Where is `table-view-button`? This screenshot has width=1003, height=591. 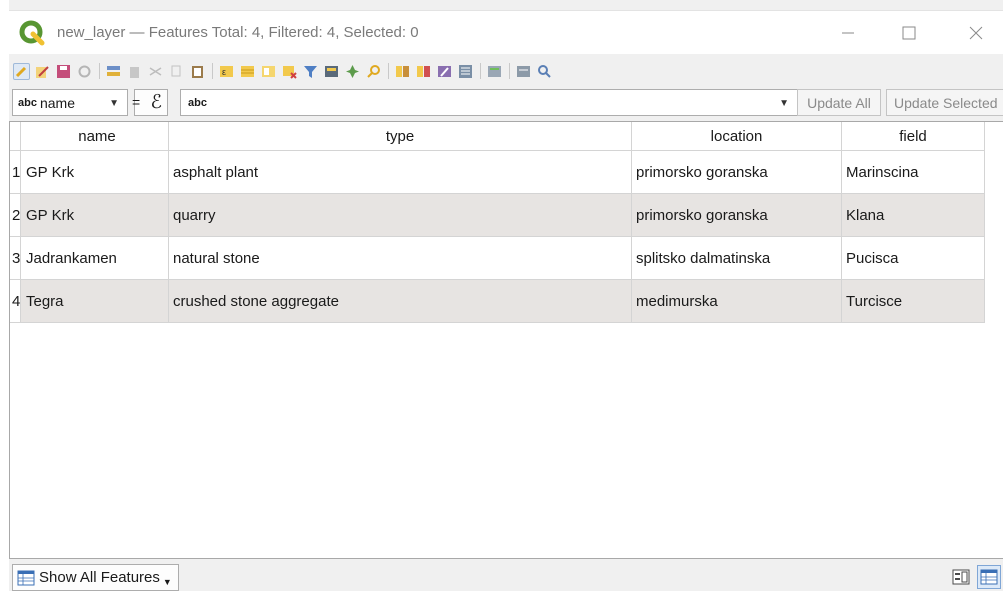 table-view-button is located at coordinates (989, 577).